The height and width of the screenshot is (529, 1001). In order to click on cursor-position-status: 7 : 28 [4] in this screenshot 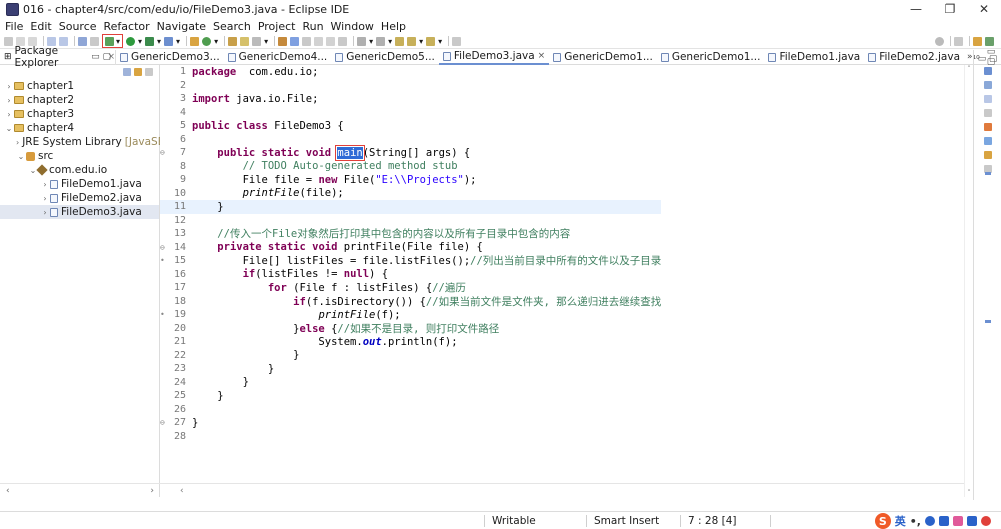, I will do `click(712, 521)`.